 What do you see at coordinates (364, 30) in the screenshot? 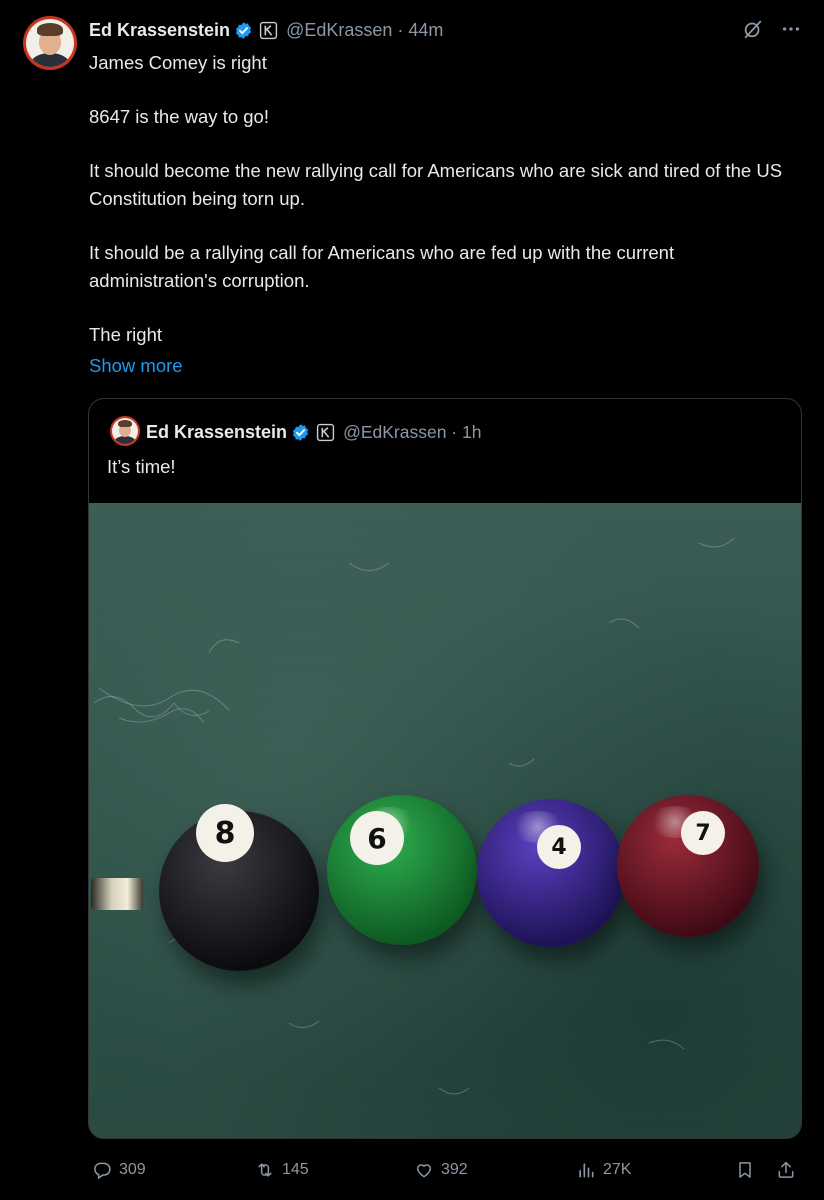
I see `author-handle-time: @EdKrassen · 44m` at bounding box center [364, 30].